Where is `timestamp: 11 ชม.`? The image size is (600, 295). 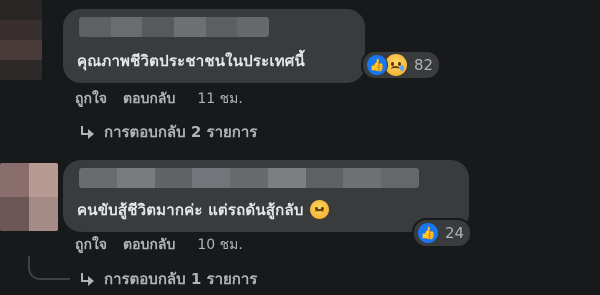 timestamp: 11 ชม. is located at coordinates (219, 99).